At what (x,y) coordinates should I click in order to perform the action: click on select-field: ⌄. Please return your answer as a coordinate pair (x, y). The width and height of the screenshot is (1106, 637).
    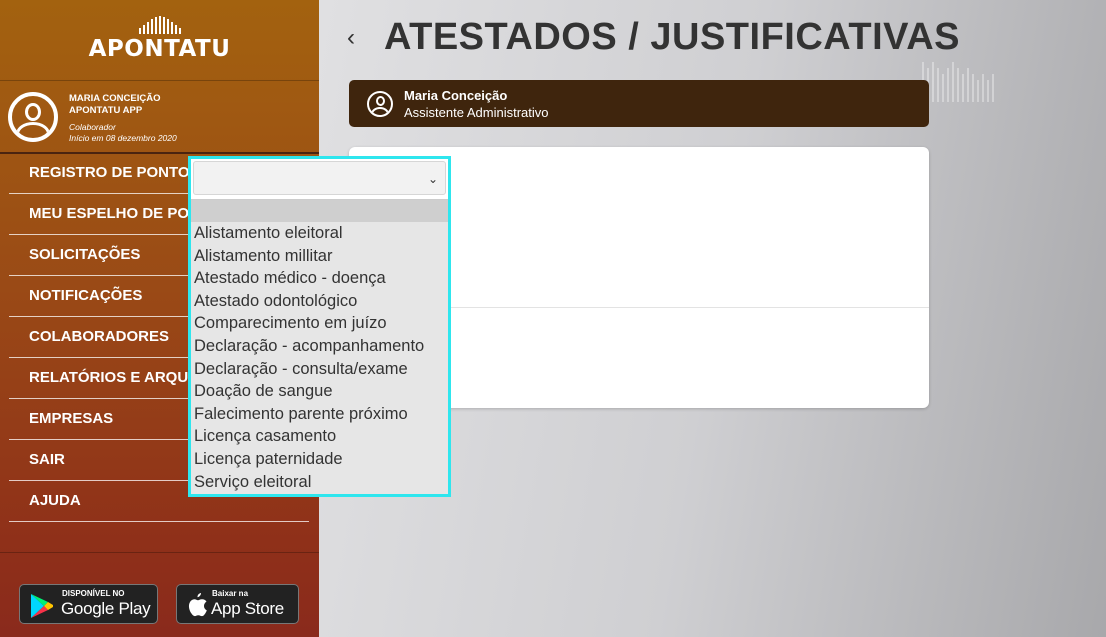
    Looking at the image, I should click on (319, 178).